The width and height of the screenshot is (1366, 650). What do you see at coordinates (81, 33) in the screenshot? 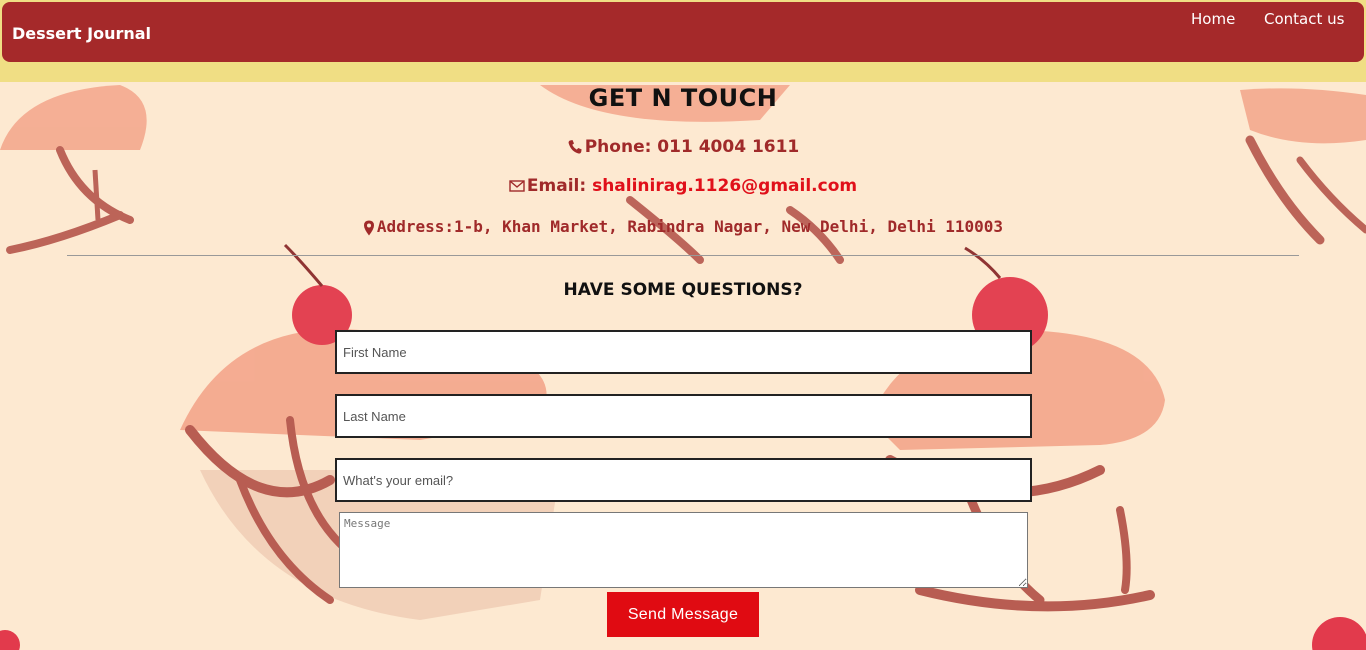
I see `brand-logo: Dessert Journal` at bounding box center [81, 33].